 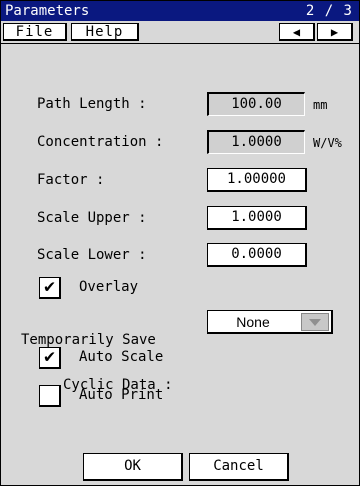 What do you see at coordinates (35, 32) in the screenshot?
I see `file-menu-button: File` at bounding box center [35, 32].